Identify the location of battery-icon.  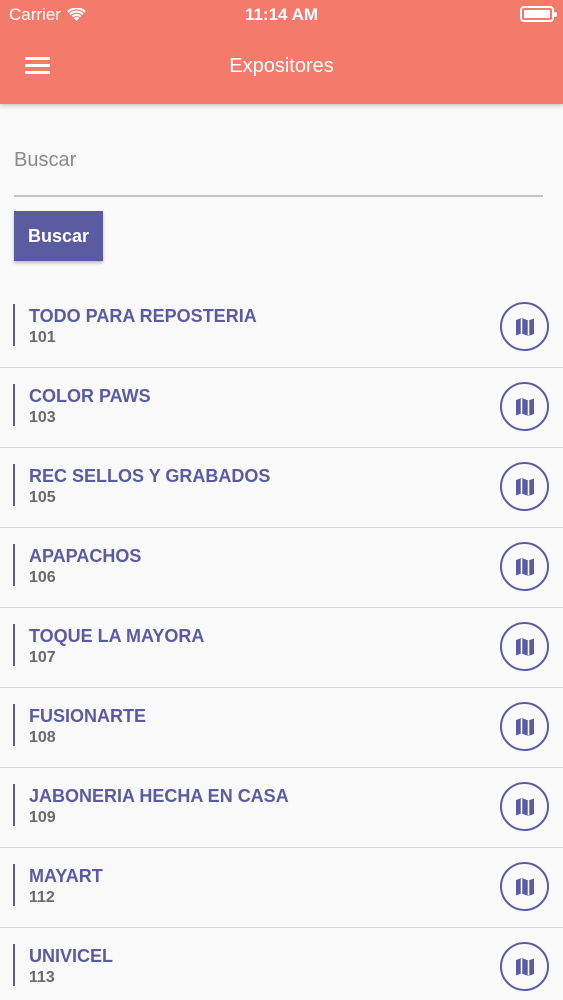
(538, 14).